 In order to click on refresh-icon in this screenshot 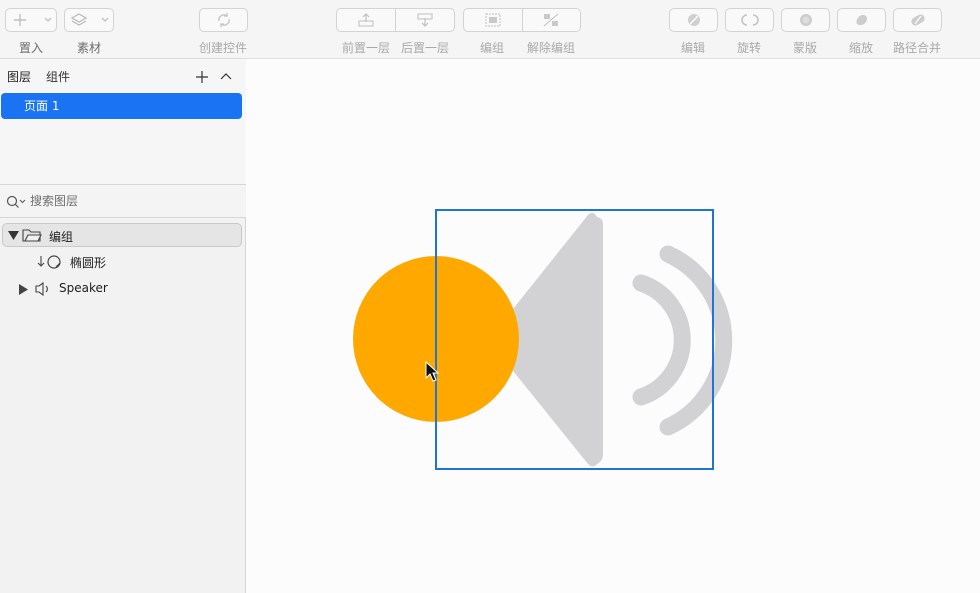, I will do `click(223, 20)`.